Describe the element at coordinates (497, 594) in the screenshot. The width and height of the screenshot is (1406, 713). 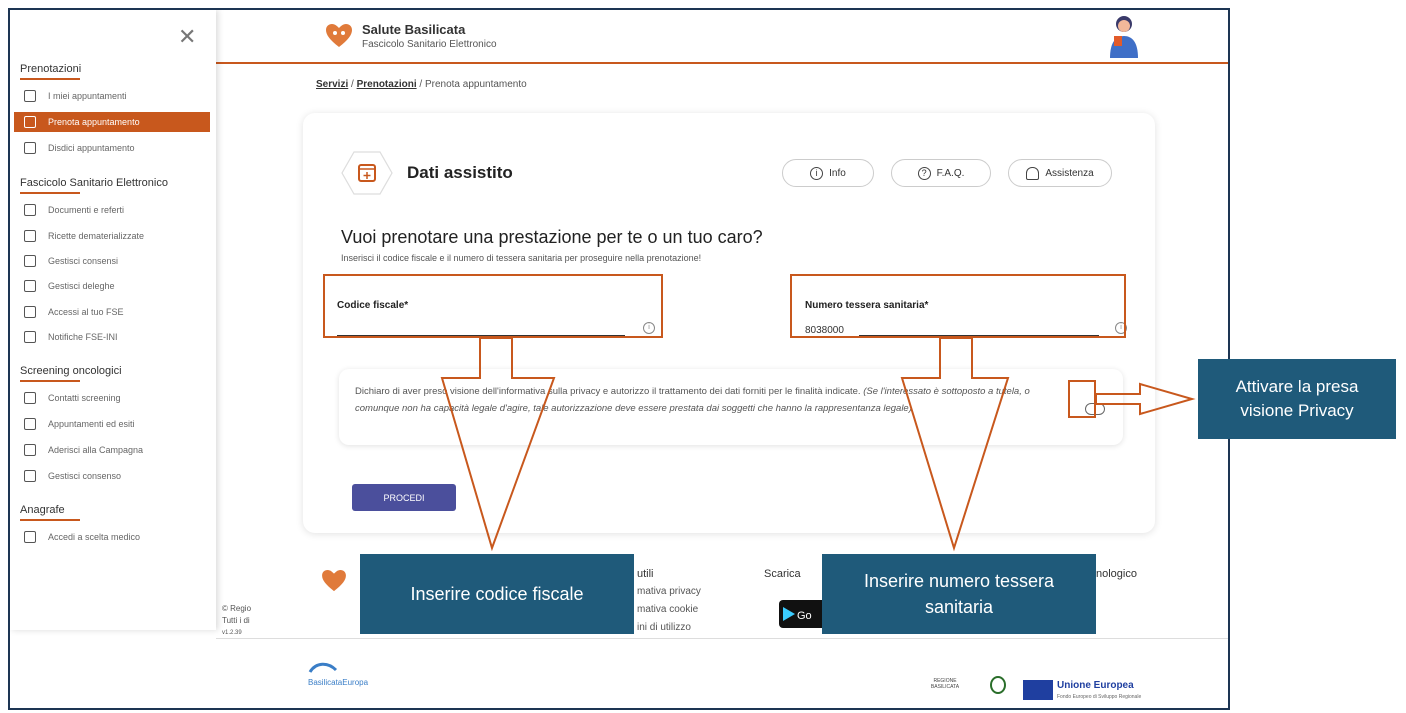
I see `callout-codice-fiscale: Inserire codice fiscale` at that location.